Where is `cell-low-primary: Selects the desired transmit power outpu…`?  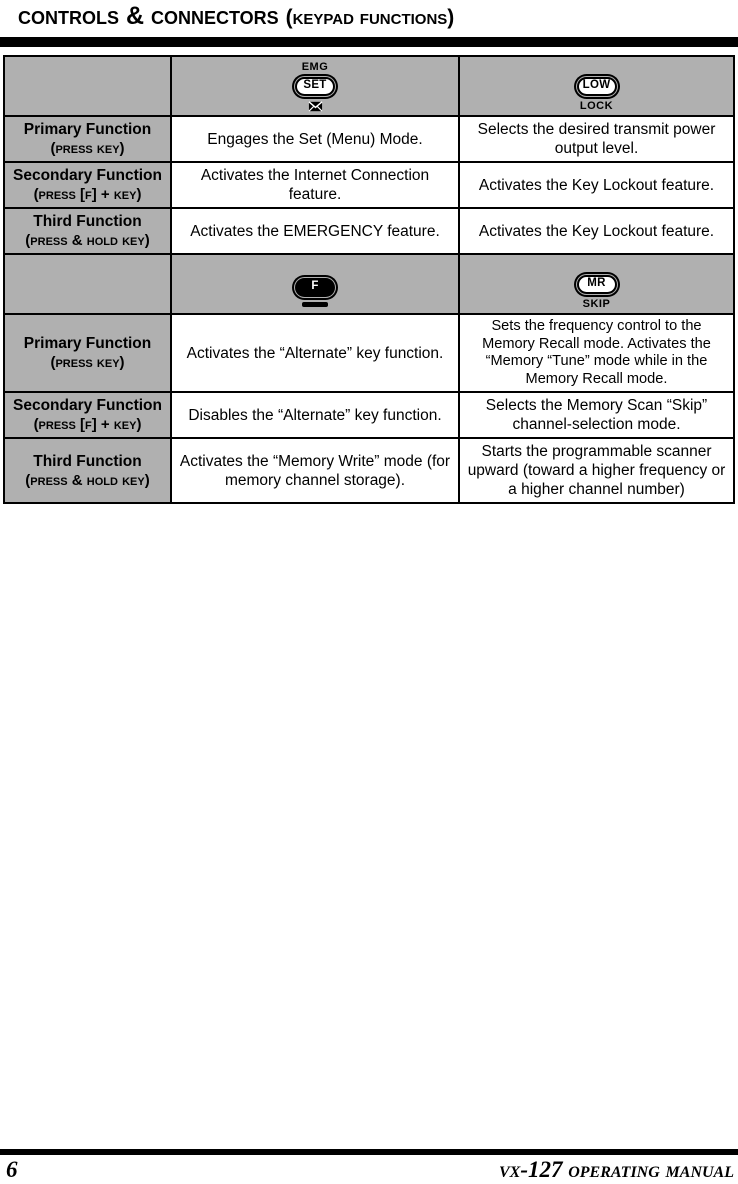
cell-low-primary: Selects the desired transmit power outpu… is located at coordinates (596, 139).